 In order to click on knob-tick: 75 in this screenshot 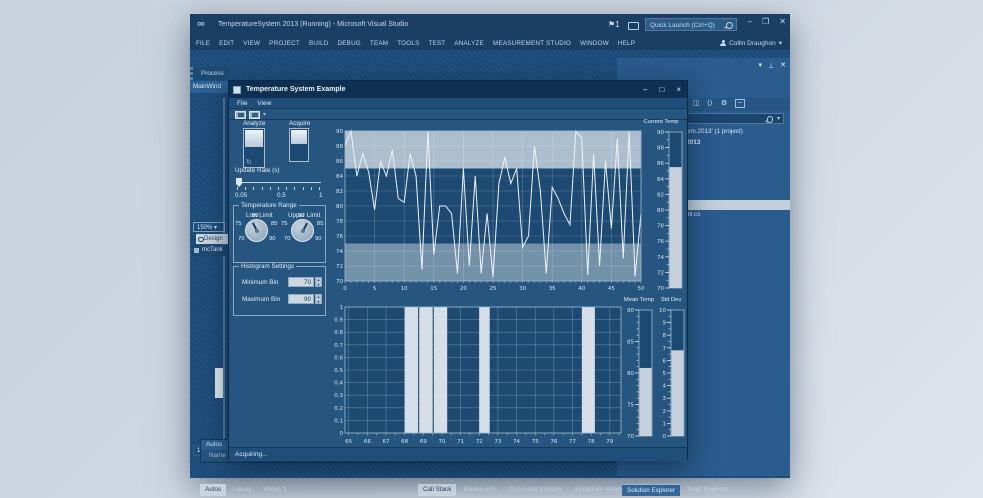, I will do `click(284, 224)`.